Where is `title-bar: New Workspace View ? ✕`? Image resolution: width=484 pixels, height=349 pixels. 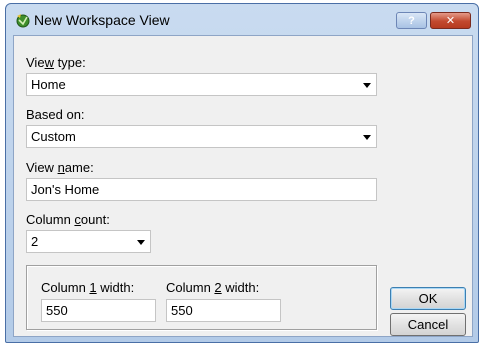
title-bar: New Workspace View ? ✕ is located at coordinates (242, 19).